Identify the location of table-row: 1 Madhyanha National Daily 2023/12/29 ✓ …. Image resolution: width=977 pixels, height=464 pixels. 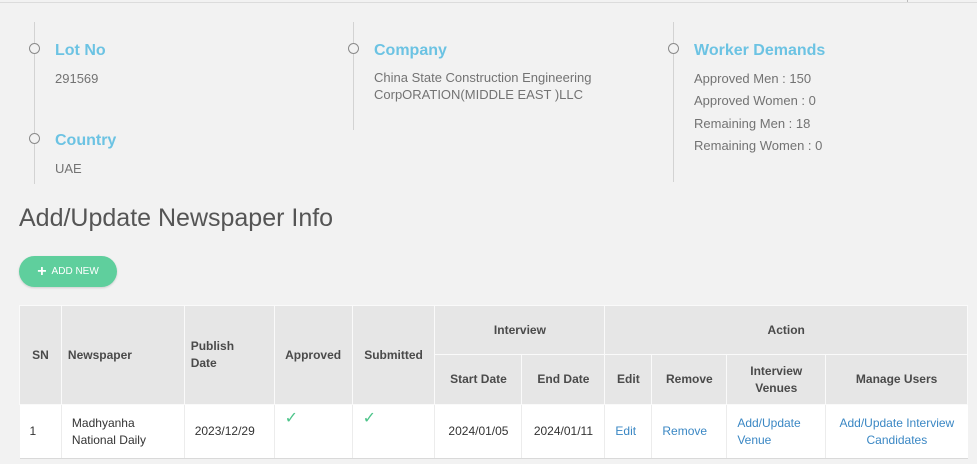
(493, 431).